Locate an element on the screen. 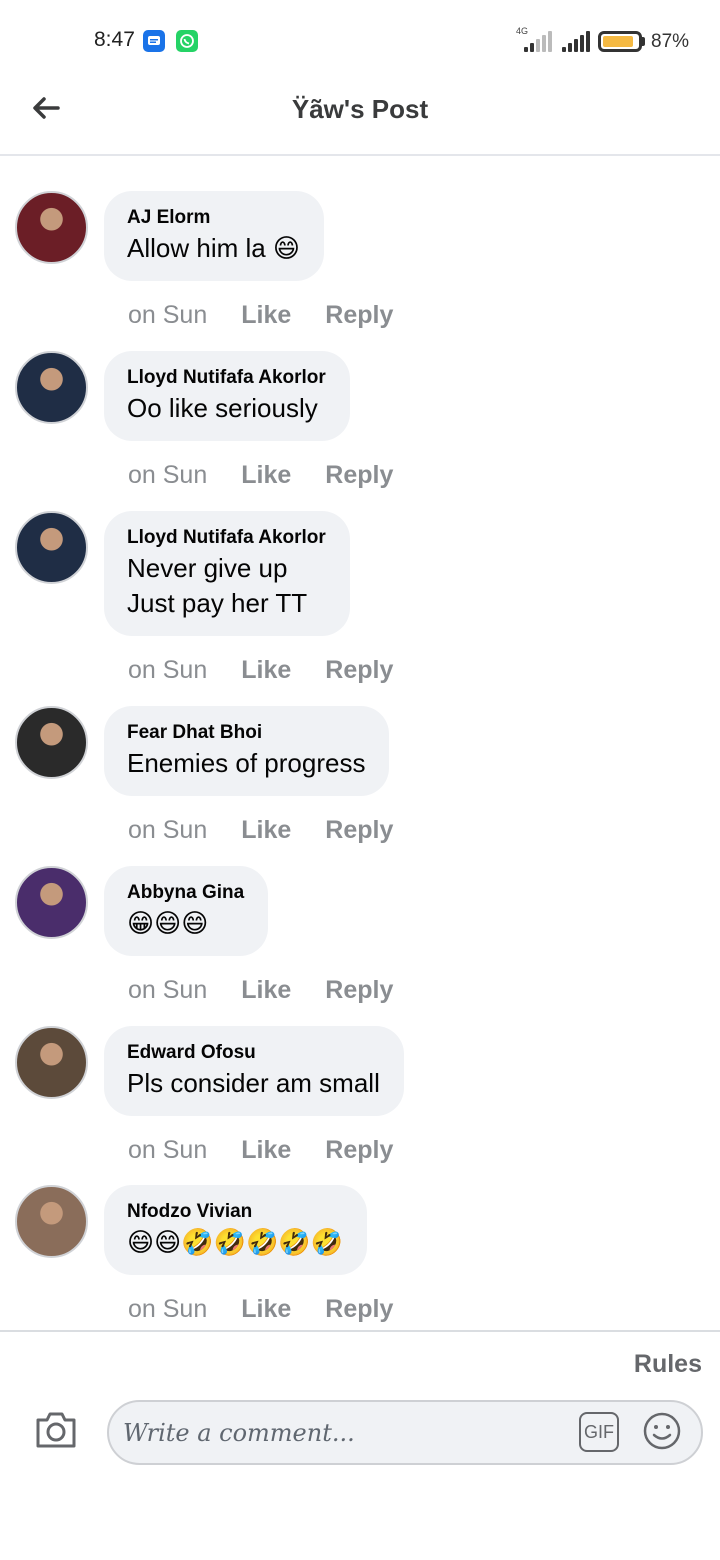  camera-icon is located at coordinates (56, 1430).